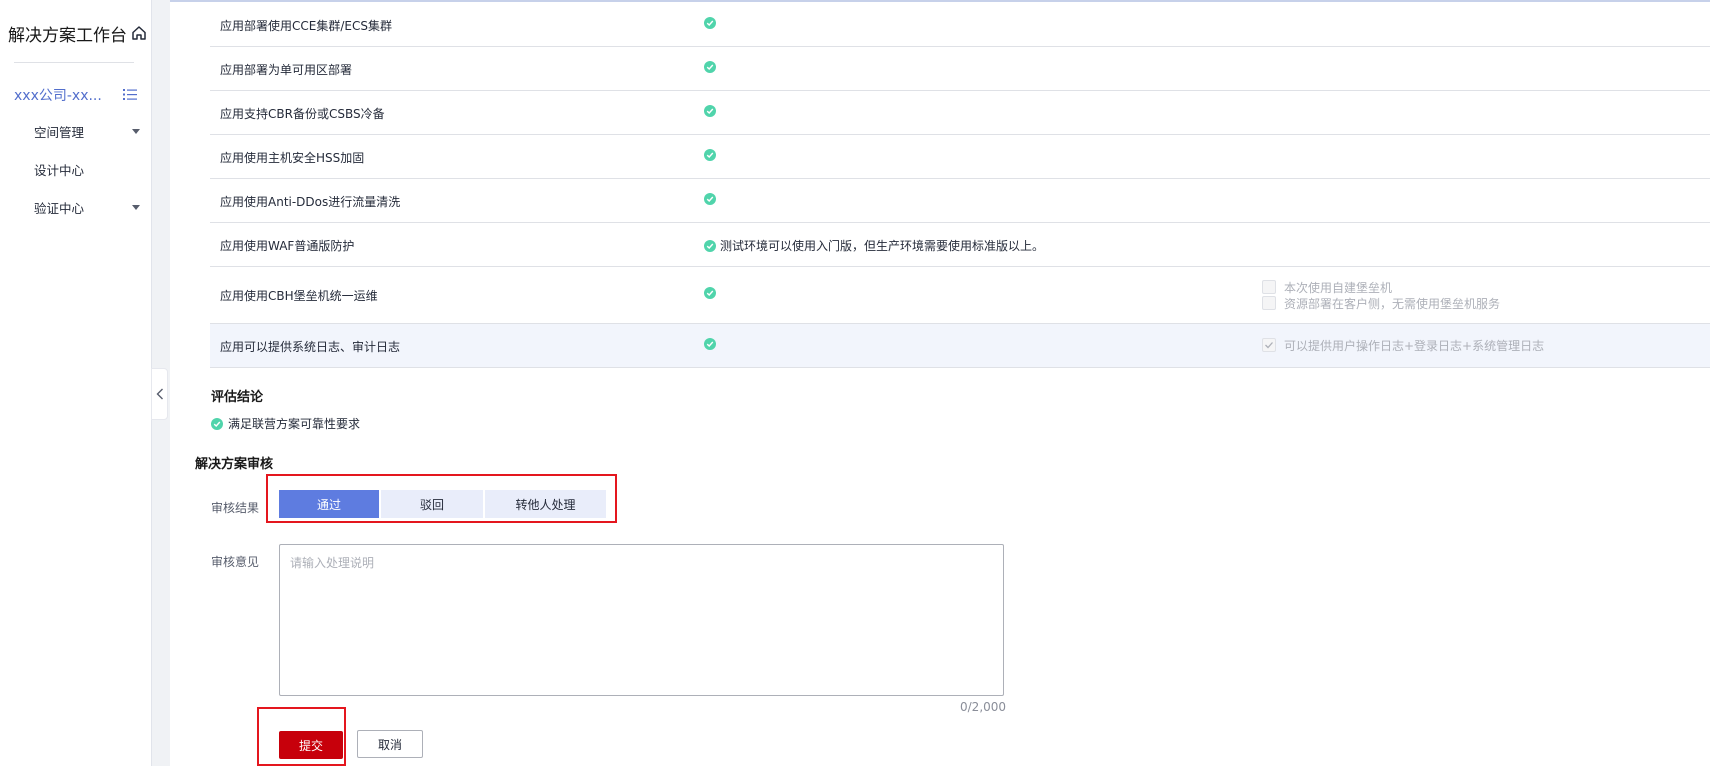  What do you see at coordinates (87, 131) in the screenshot?
I see `sidebar-item-space-management: 空间管理` at bounding box center [87, 131].